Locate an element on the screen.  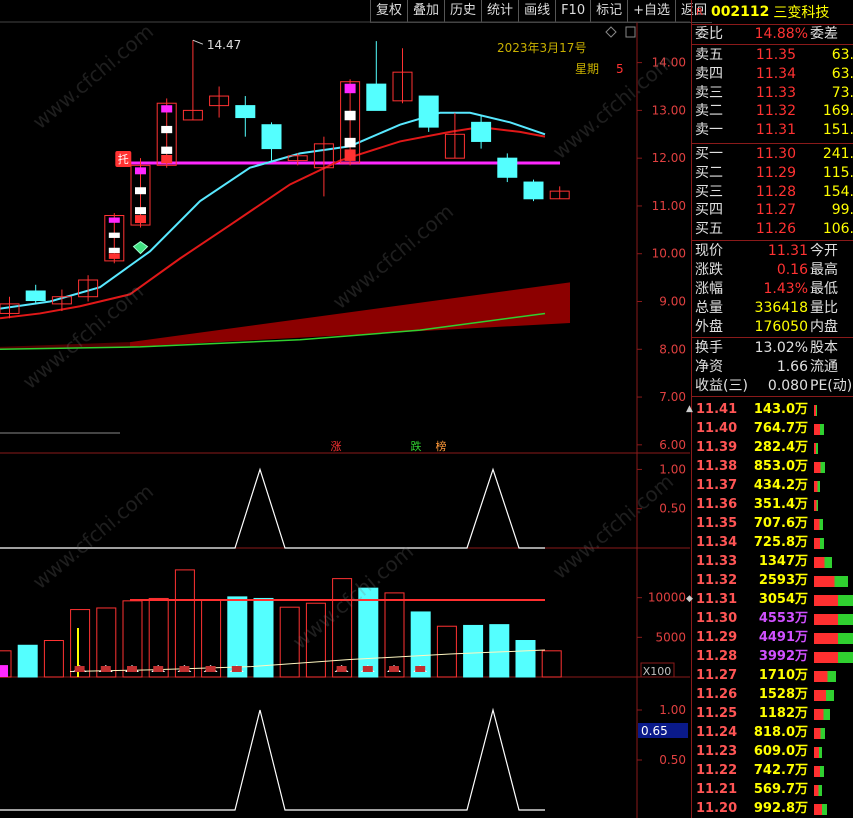
tick-volume: 1528万 is located at coordinates (783, 694).